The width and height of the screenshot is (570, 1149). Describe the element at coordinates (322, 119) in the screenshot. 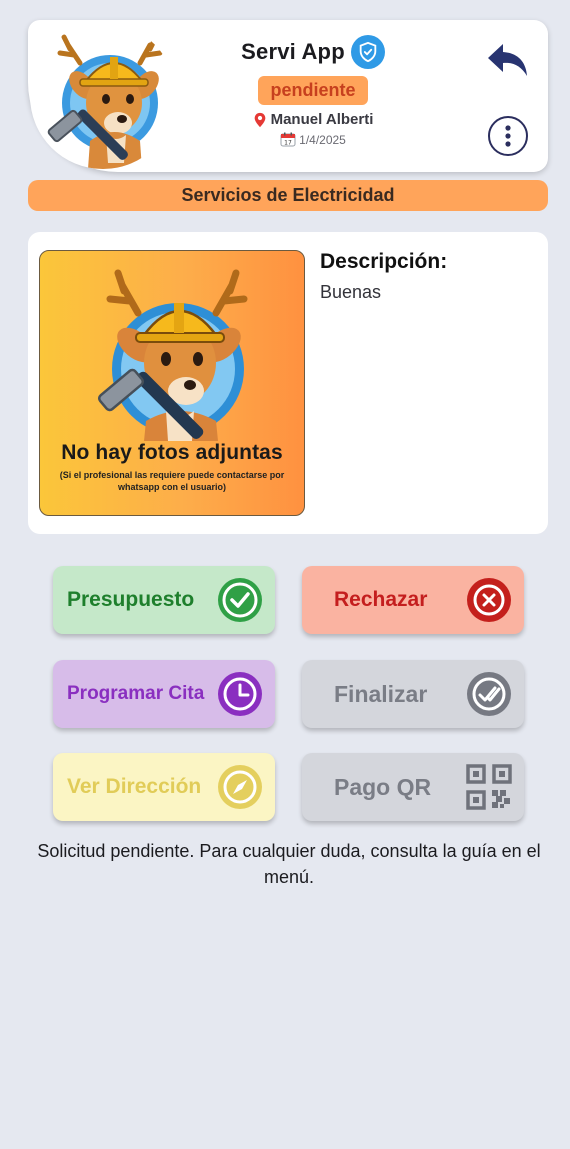

I see `user-name: Manuel Alberti` at that location.